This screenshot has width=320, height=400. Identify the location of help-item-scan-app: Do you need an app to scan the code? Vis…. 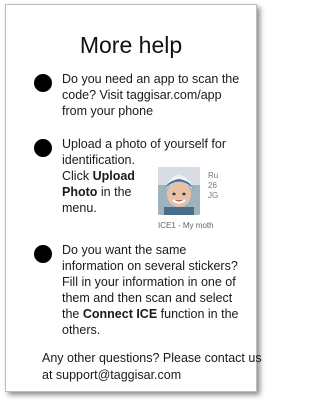
(151, 95).